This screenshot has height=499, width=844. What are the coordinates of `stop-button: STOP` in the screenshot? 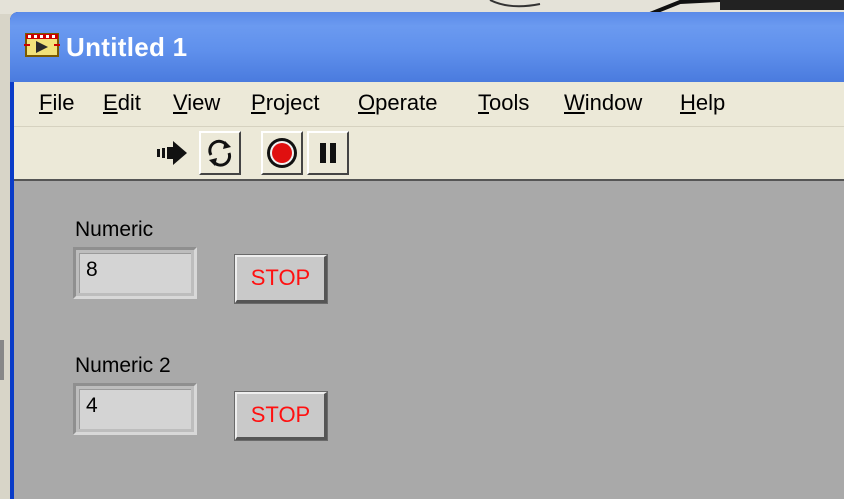 It's located at (281, 279).